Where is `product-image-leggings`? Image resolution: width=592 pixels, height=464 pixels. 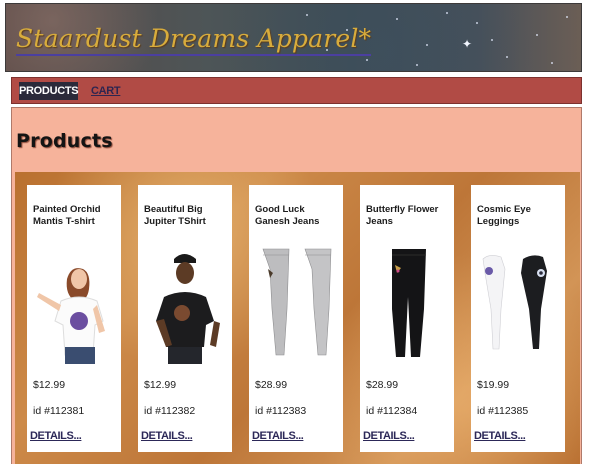
product-image-leggings is located at coordinates (514, 302).